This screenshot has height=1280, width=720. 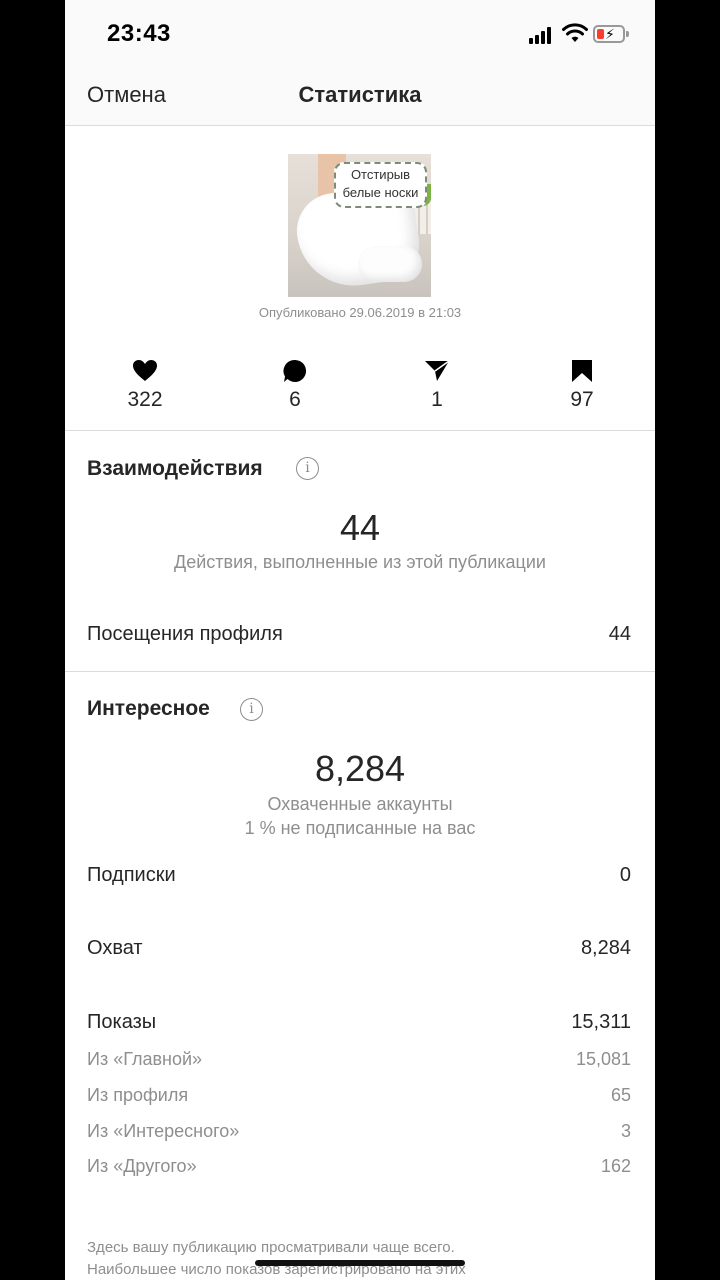 I want to click on impressions-from-profile-row: Из профиля 65, so click(x=359, y=1095).